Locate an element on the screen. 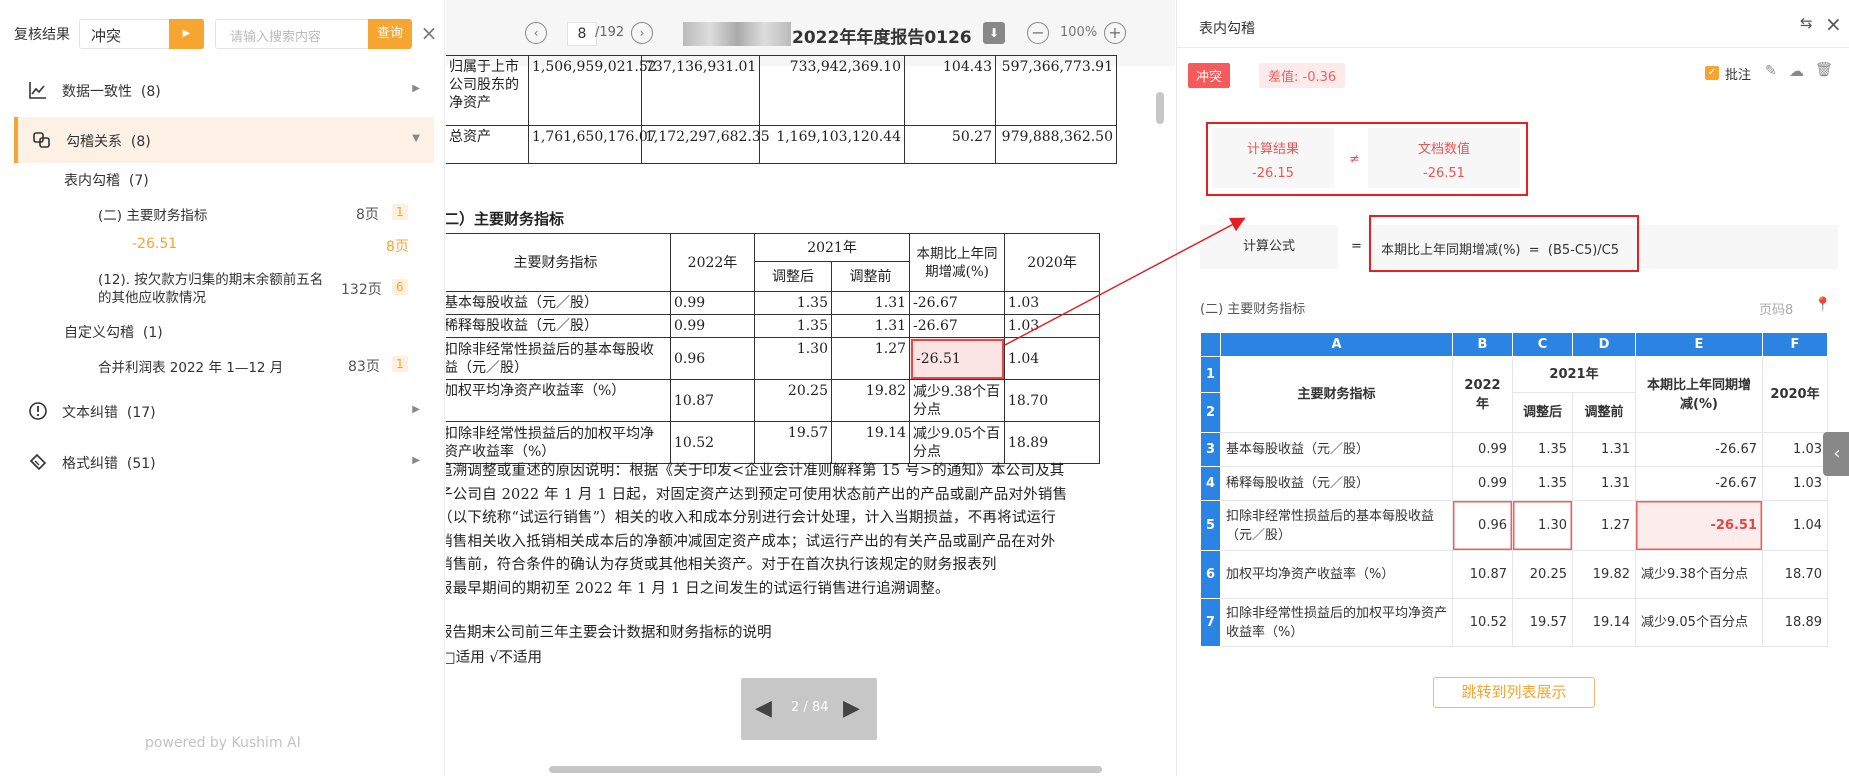 Image resolution: width=1849 pixels, height=776 pixels. annotate-checkbox: ✓ is located at coordinates (1712, 73).